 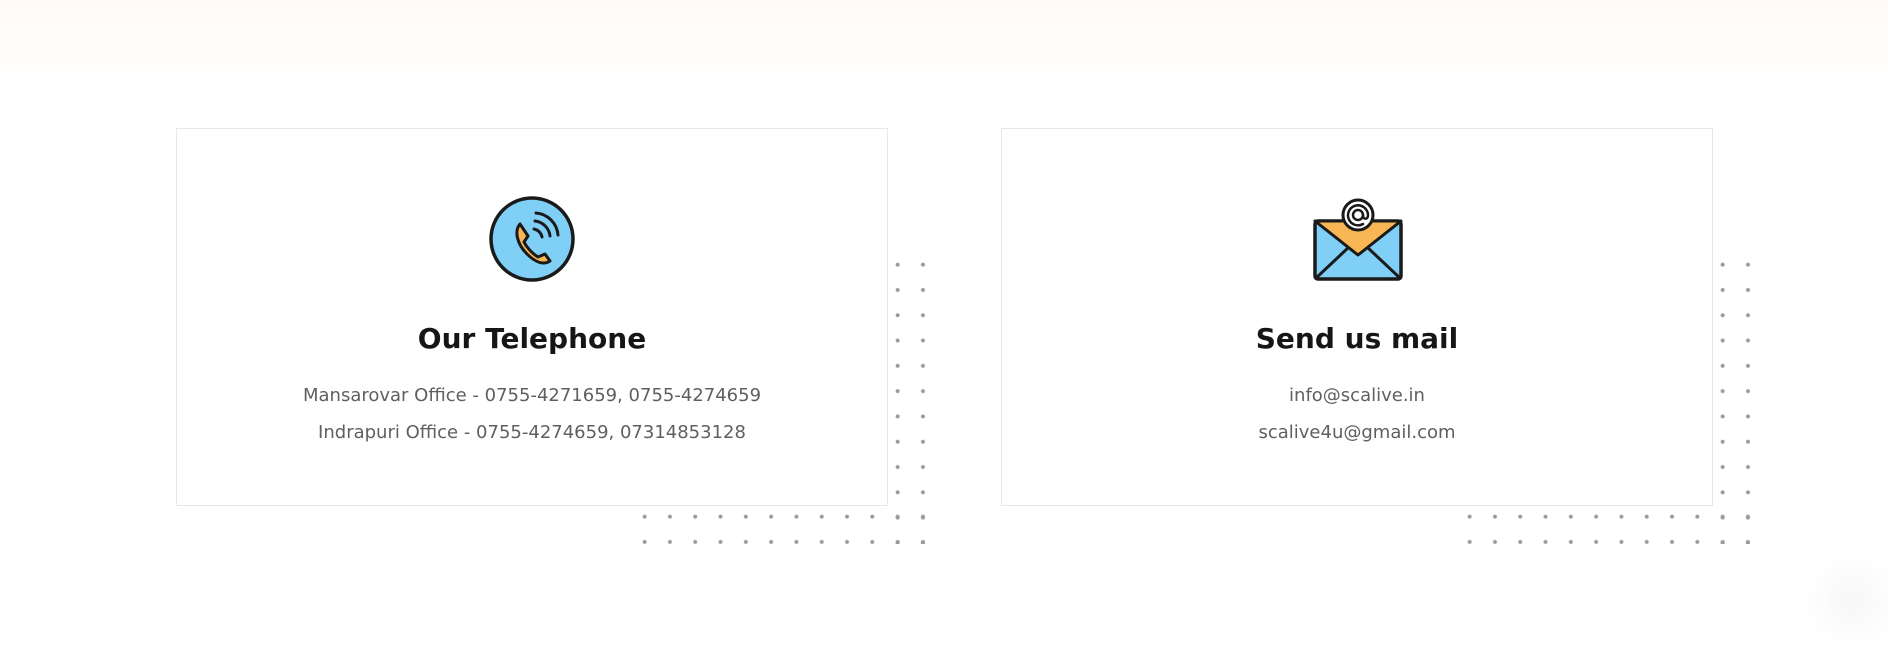 What do you see at coordinates (532, 239) in the screenshot?
I see `telephone-icon` at bounding box center [532, 239].